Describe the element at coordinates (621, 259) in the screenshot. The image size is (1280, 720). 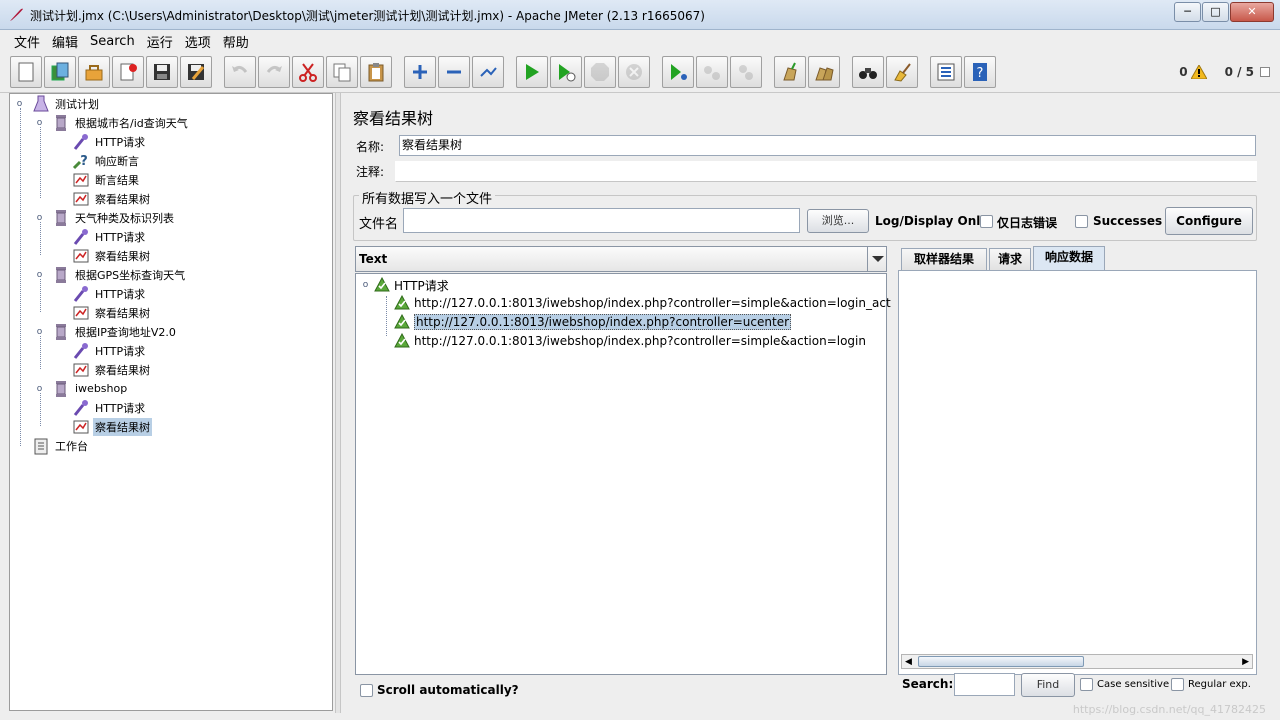
I see `renderer-select: Text` at that location.